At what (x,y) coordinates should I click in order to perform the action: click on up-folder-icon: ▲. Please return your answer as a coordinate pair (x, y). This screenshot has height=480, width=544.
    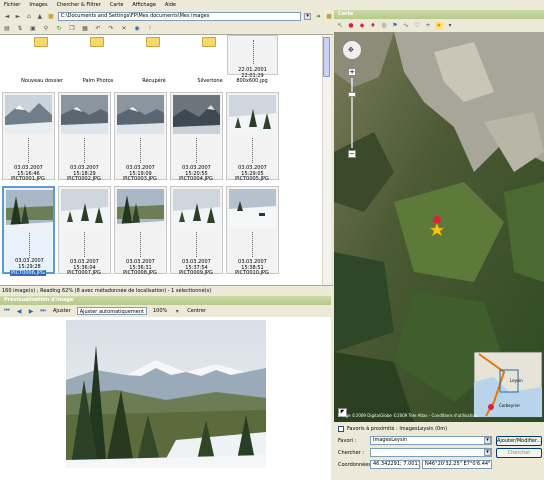
    Looking at the image, I should click on (40, 17).